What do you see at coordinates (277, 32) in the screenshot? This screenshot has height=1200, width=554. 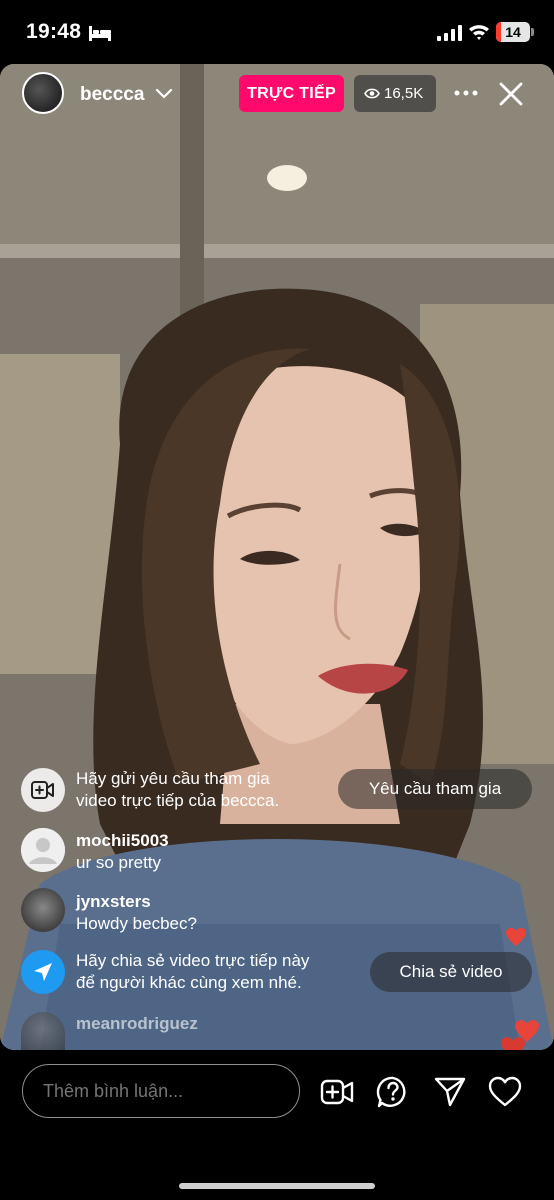 I see `status-bar: 19:48 14` at bounding box center [277, 32].